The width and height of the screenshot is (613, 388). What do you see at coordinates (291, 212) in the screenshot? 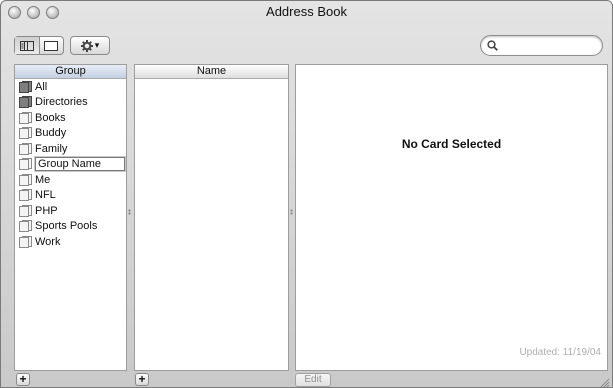
I see `name-pane-splitter` at bounding box center [291, 212].